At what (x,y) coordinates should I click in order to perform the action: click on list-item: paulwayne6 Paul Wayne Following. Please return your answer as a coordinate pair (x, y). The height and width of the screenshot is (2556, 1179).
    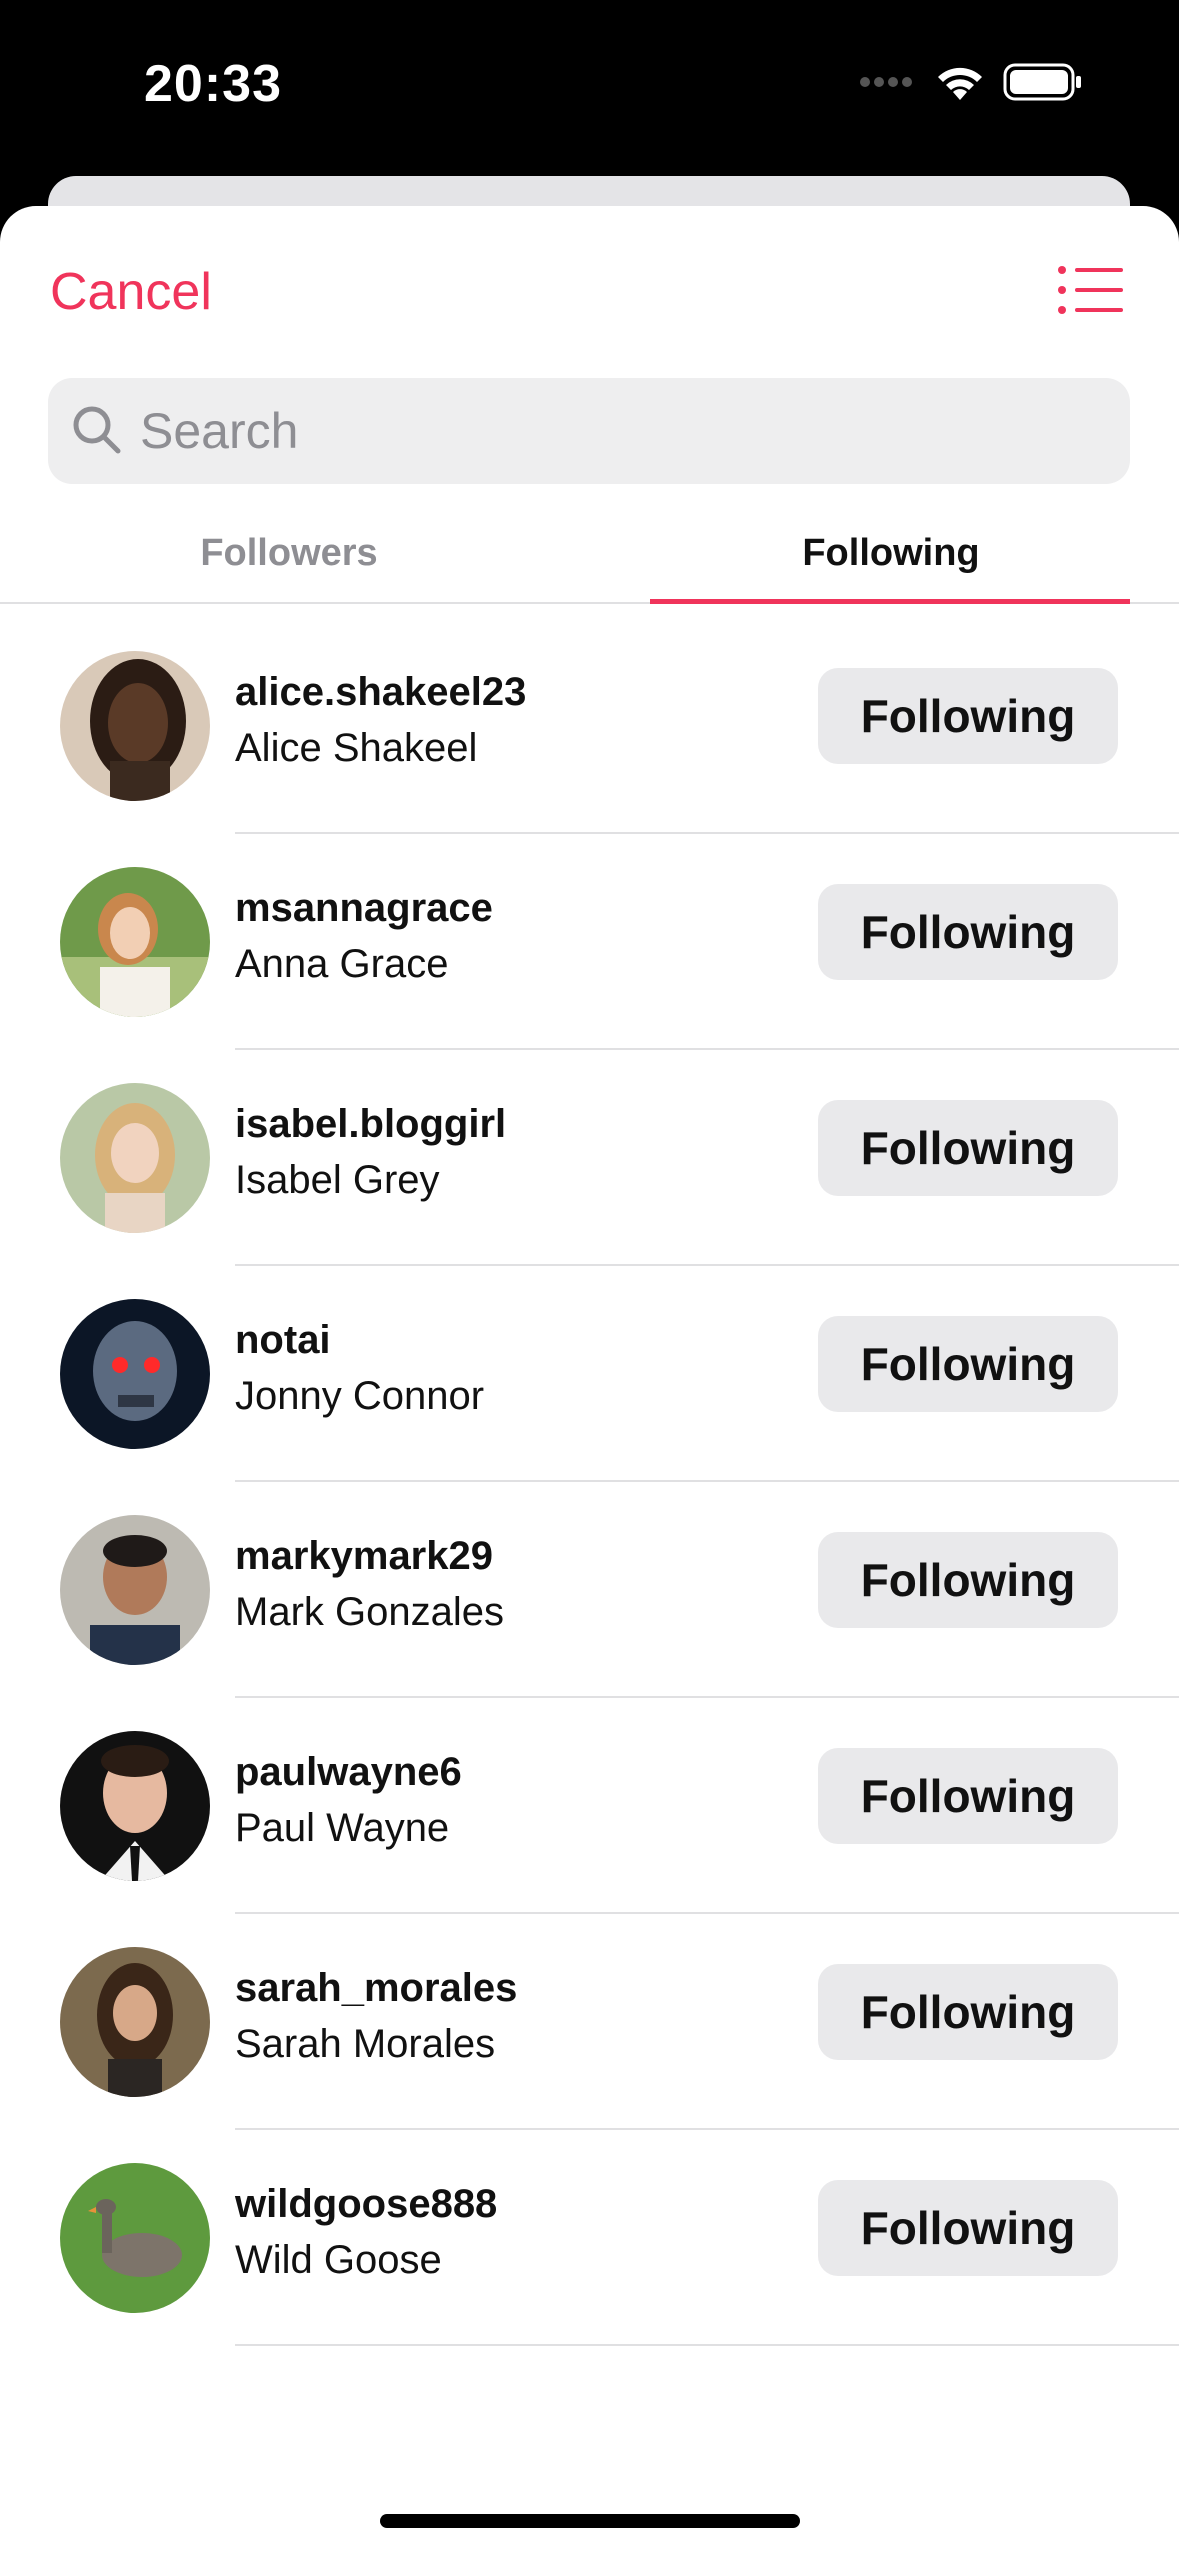
    Looking at the image, I should click on (589, 1806).